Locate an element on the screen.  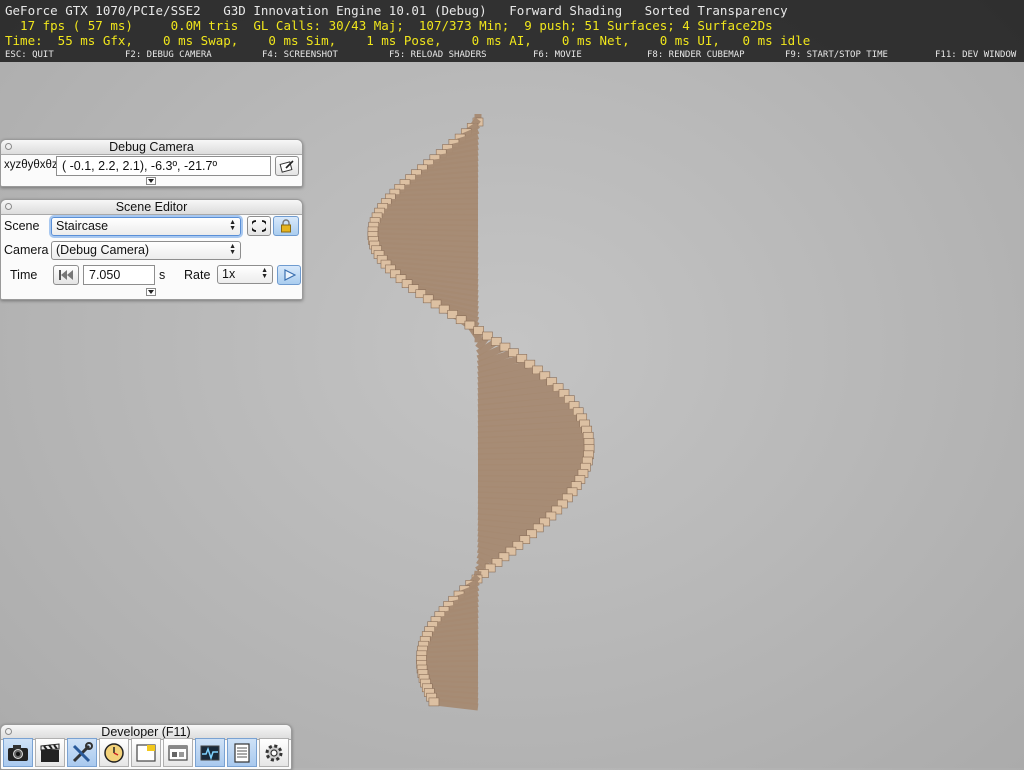
key-hint-screenshot: F4: SCREENSHOT is located at coordinates (300, 55).